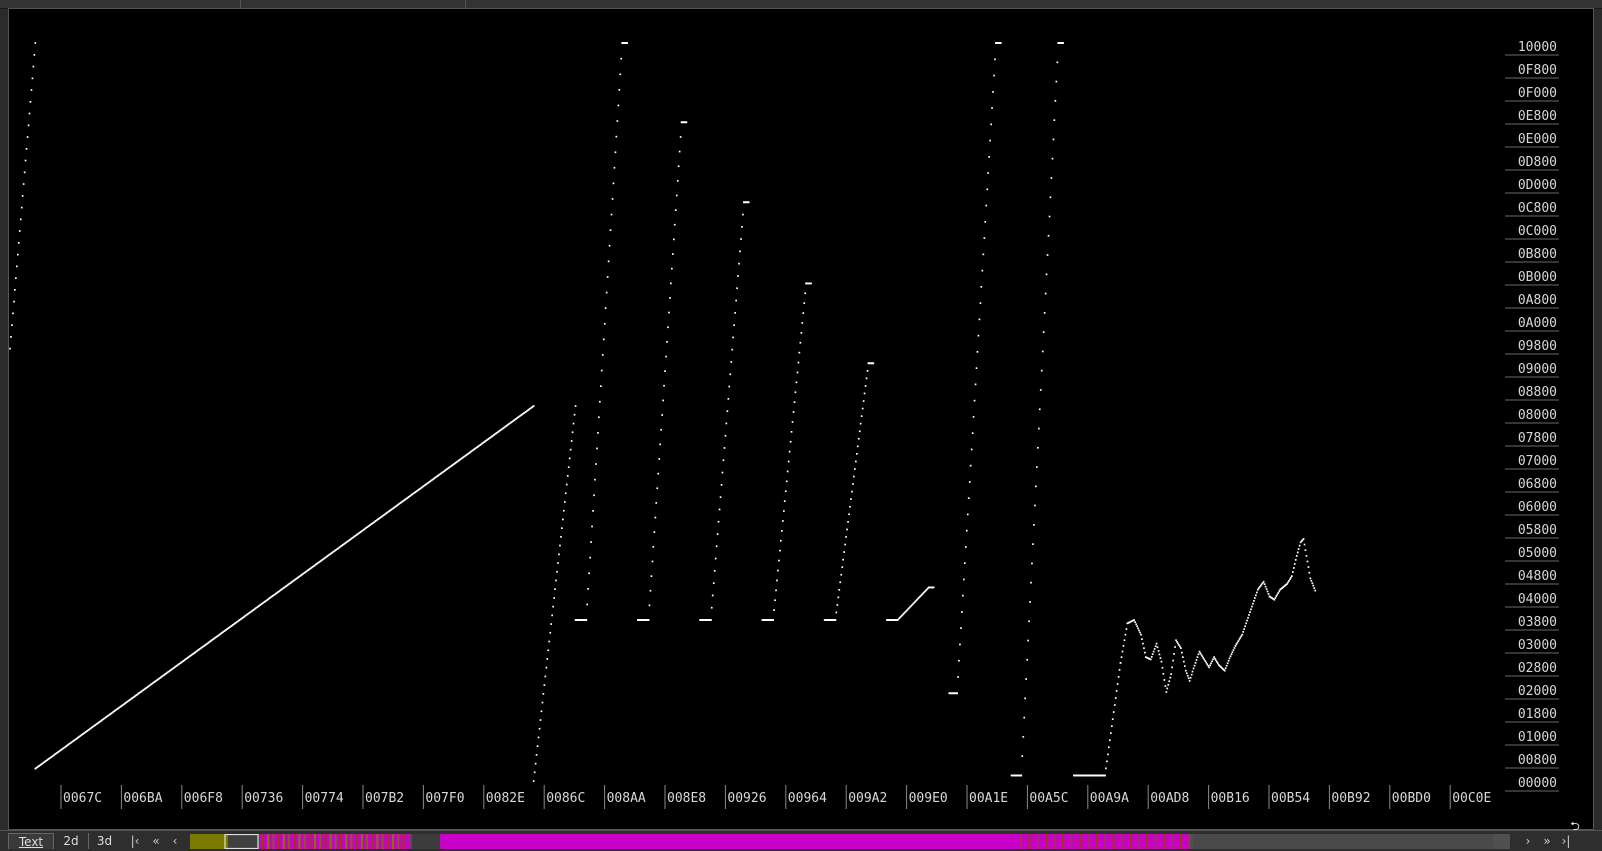 This screenshot has width=1602, height=851. I want to click on x-tick-label: 00C0E, so click(1471, 798).